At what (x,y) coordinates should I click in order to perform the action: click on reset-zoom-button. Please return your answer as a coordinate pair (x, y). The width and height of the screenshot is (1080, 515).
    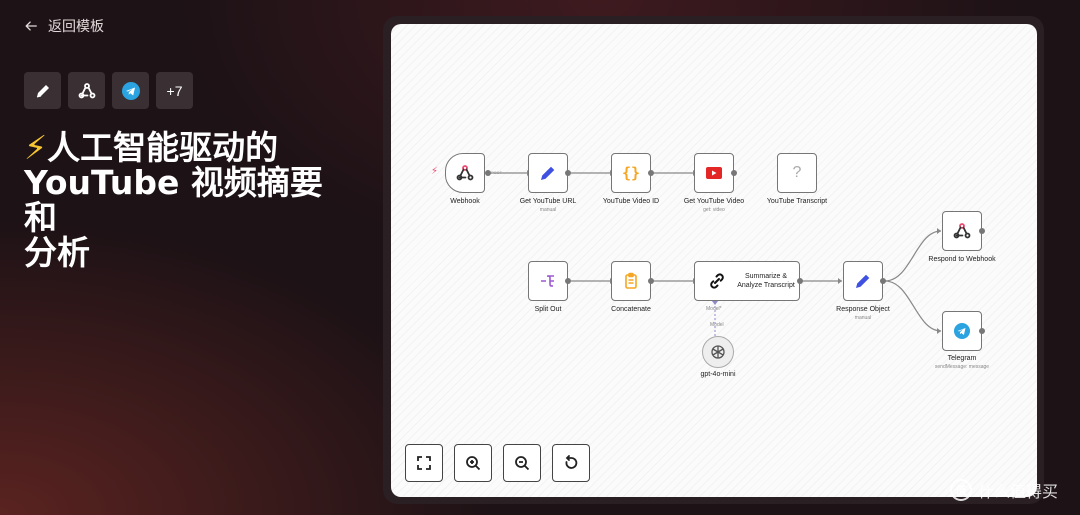
    Looking at the image, I should click on (571, 463).